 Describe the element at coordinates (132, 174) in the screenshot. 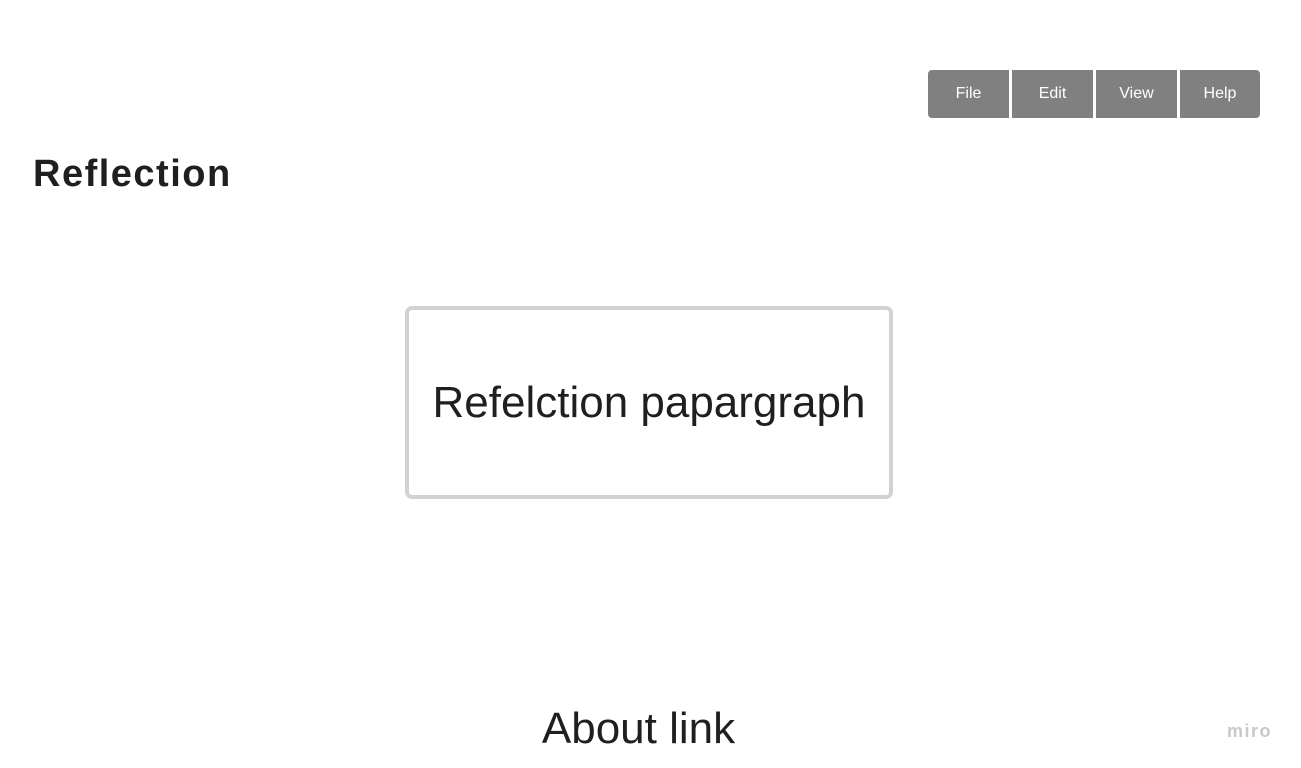

I see `page-title: Reflection` at that location.